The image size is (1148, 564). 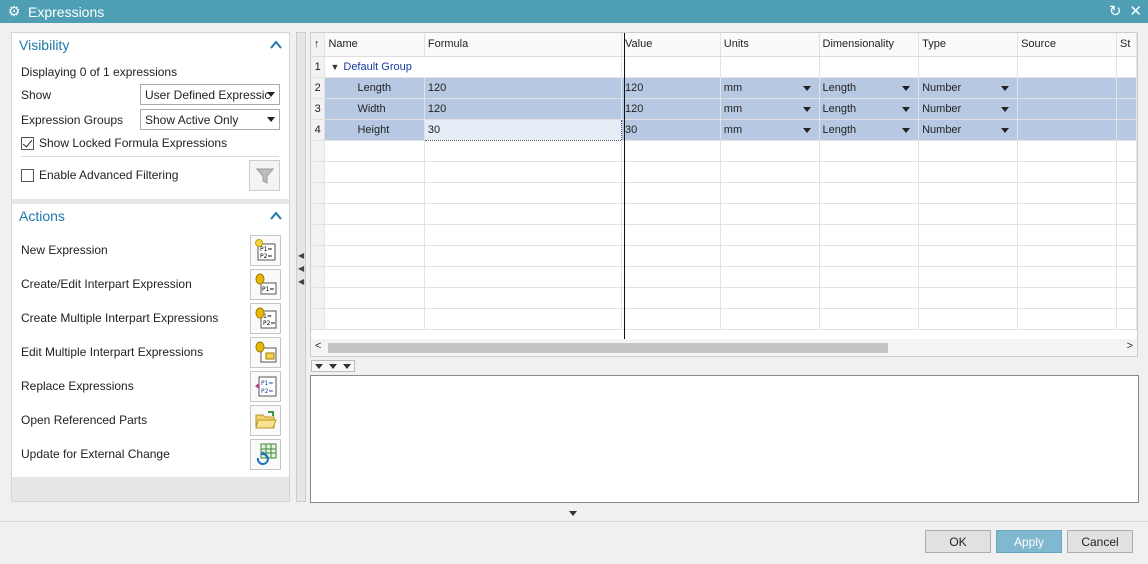 What do you see at coordinates (724, 319) in the screenshot?
I see `empty-row` at bounding box center [724, 319].